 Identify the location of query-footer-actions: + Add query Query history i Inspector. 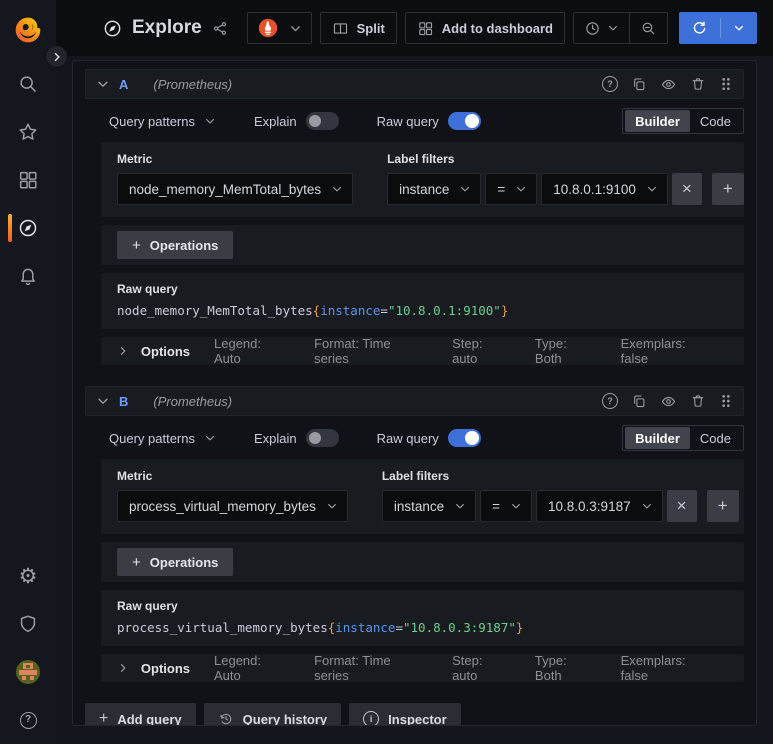
(414, 714).